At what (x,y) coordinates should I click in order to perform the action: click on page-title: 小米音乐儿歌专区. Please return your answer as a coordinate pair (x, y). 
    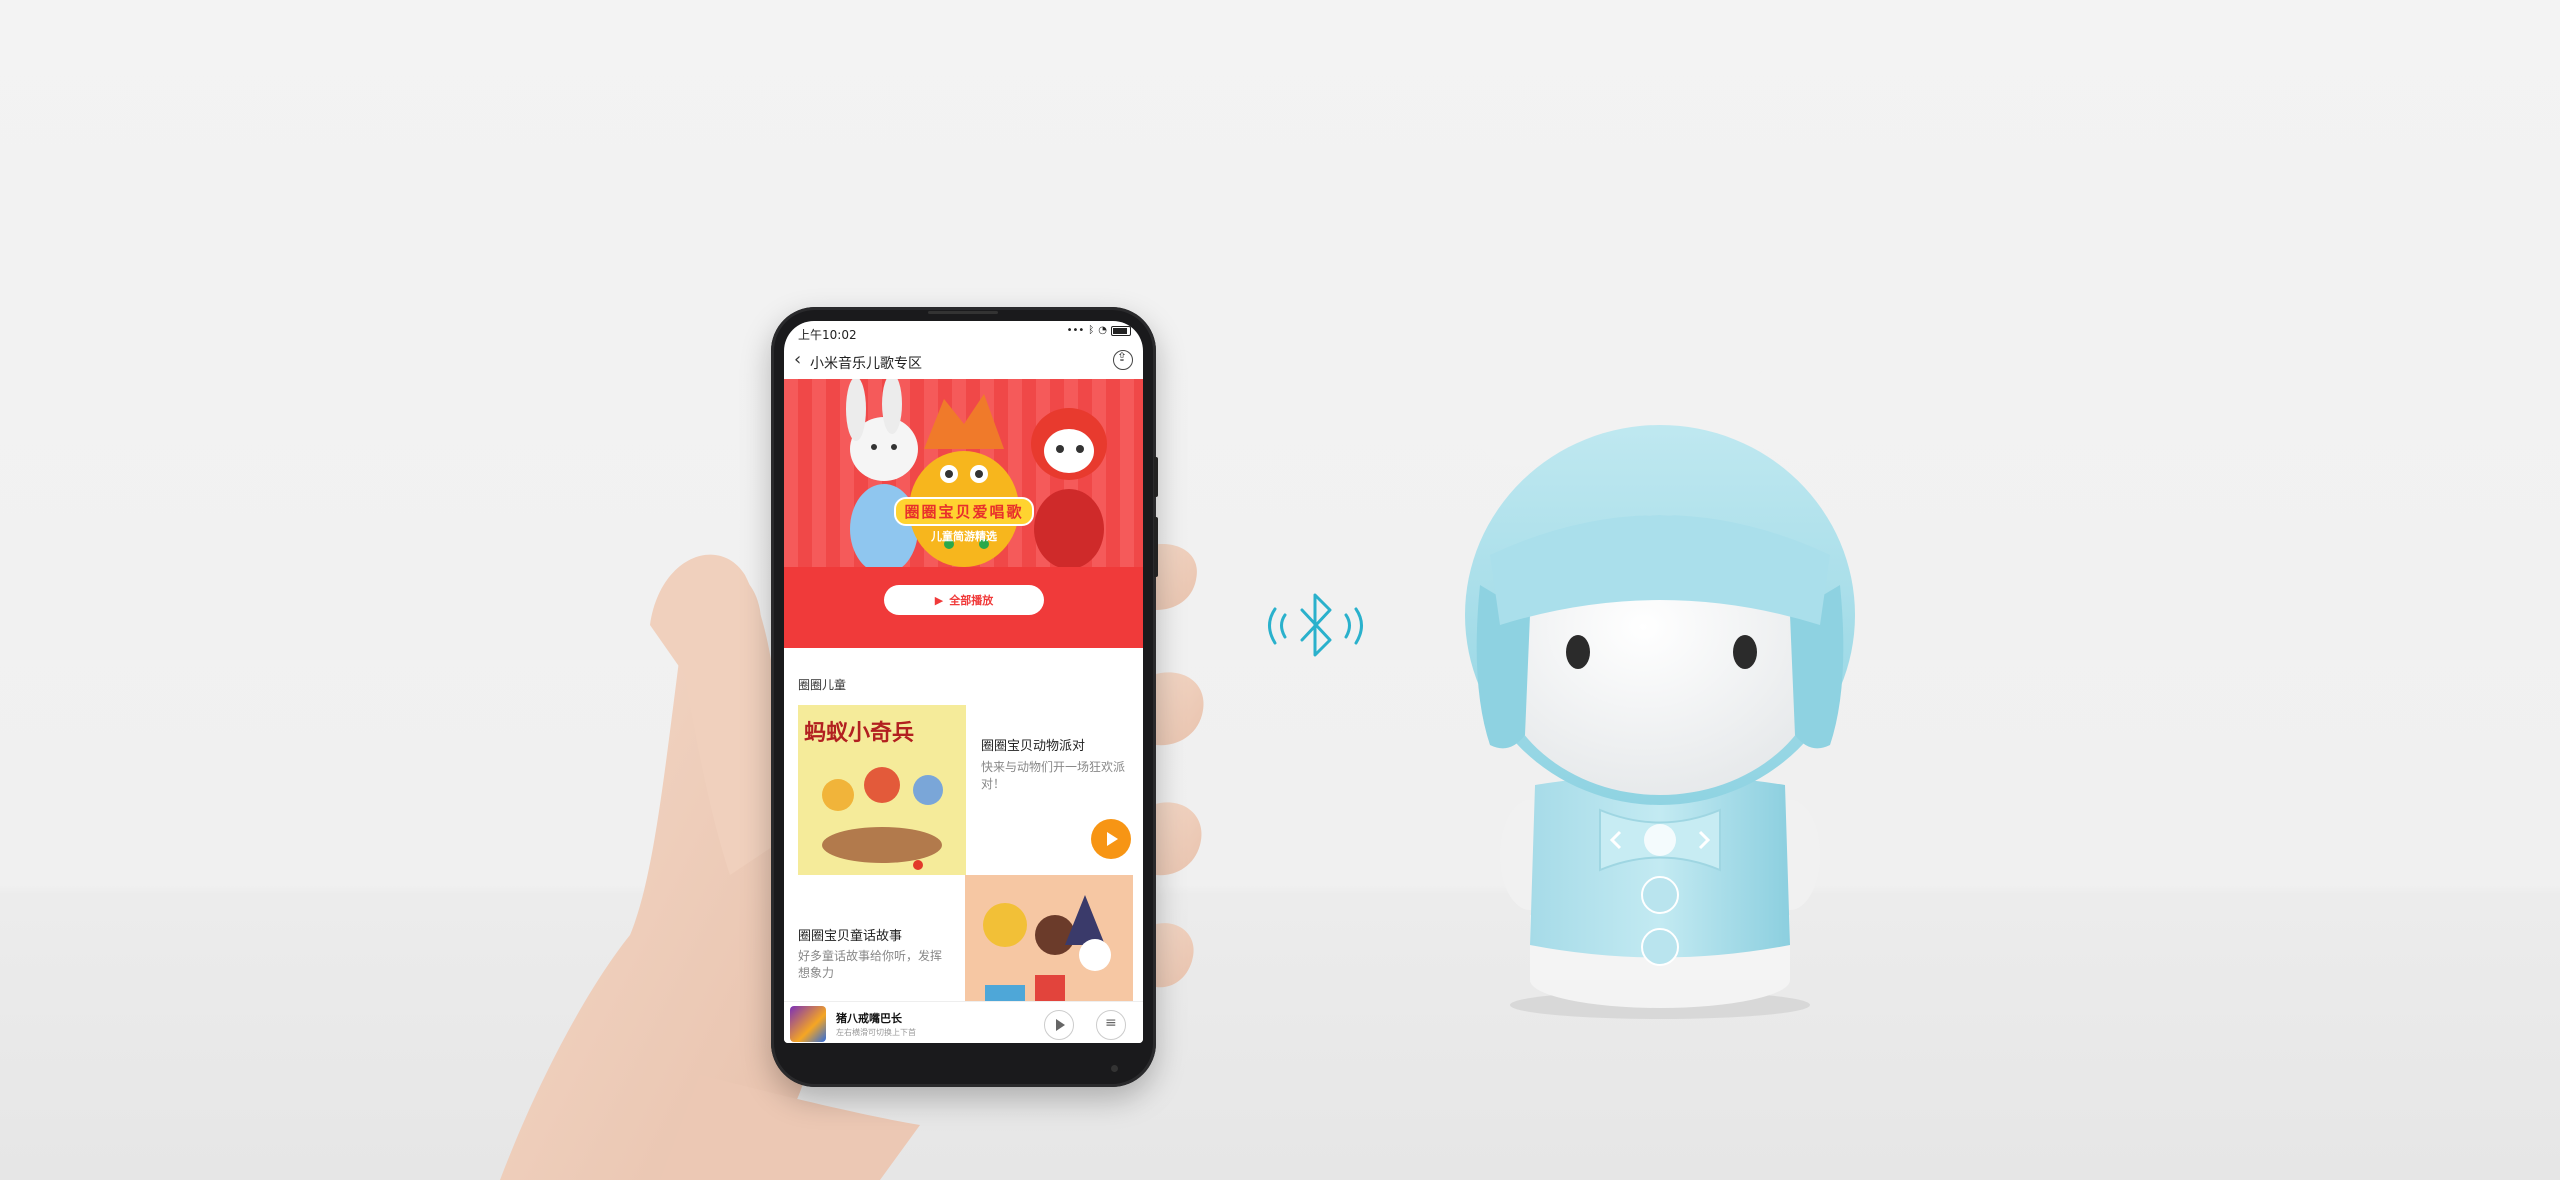
    Looking at the image, I should click on (866, 364).